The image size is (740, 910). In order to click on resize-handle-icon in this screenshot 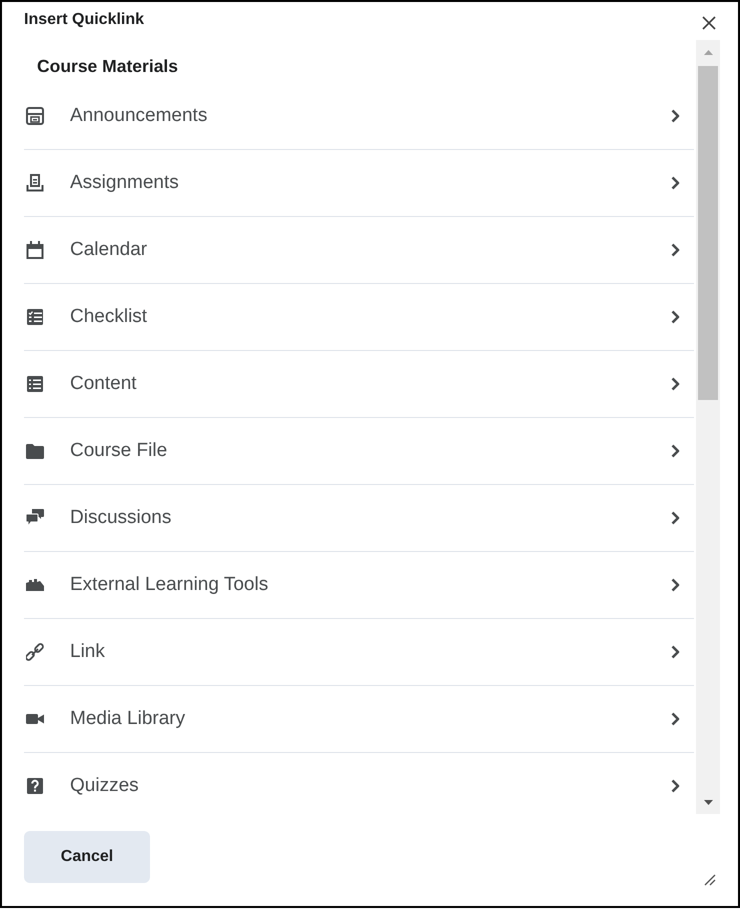, I will do `click(710, 880)`.